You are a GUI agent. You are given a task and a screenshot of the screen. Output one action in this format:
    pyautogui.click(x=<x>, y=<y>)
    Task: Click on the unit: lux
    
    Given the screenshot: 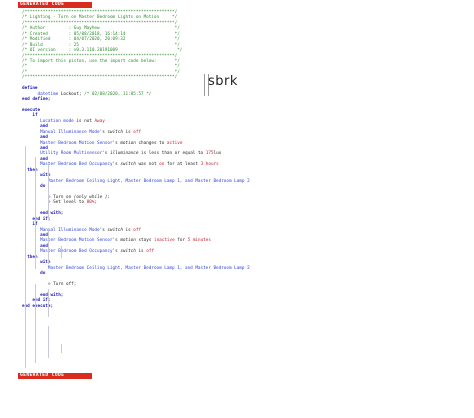 What is the action you would take?
    pyautogui.click(x=217, y=154)
    